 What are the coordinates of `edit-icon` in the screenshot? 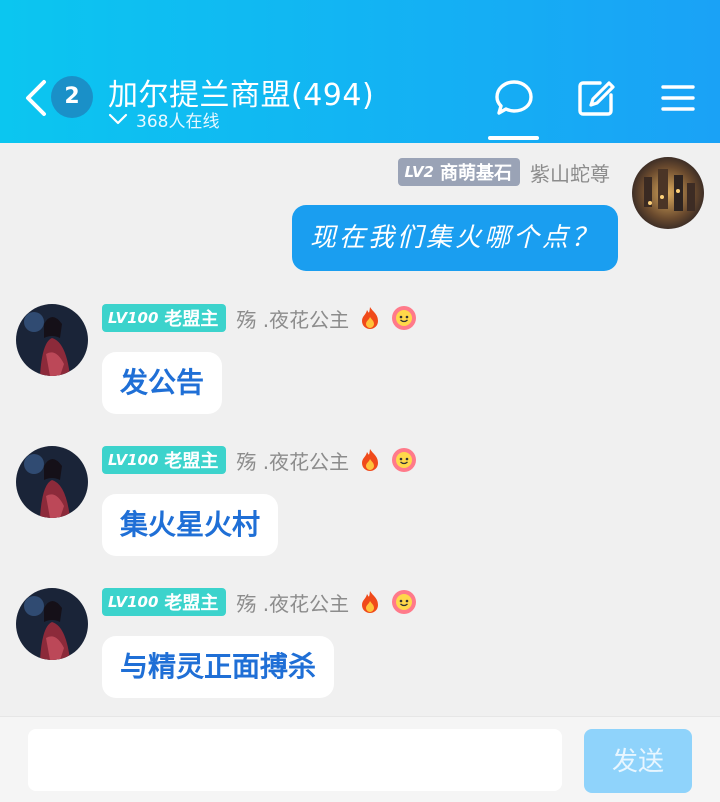 It's located at (596, 98).